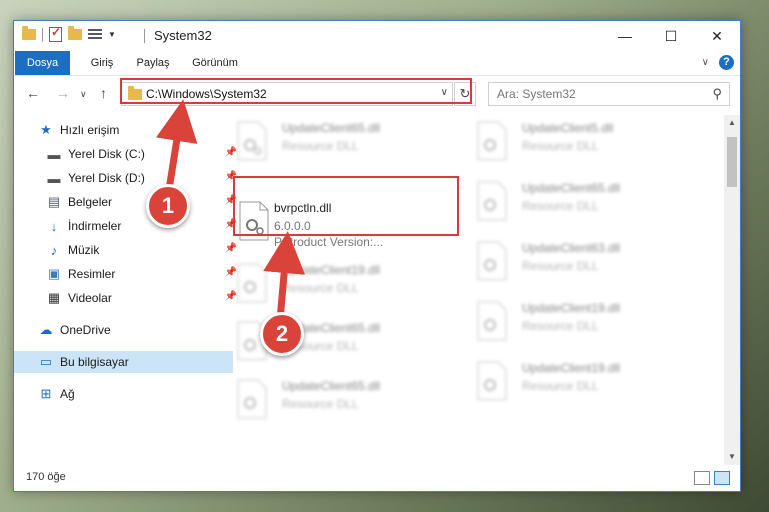 The image size is (769, 512). I want to click on nav-label: Ağ, so click(67, 394).